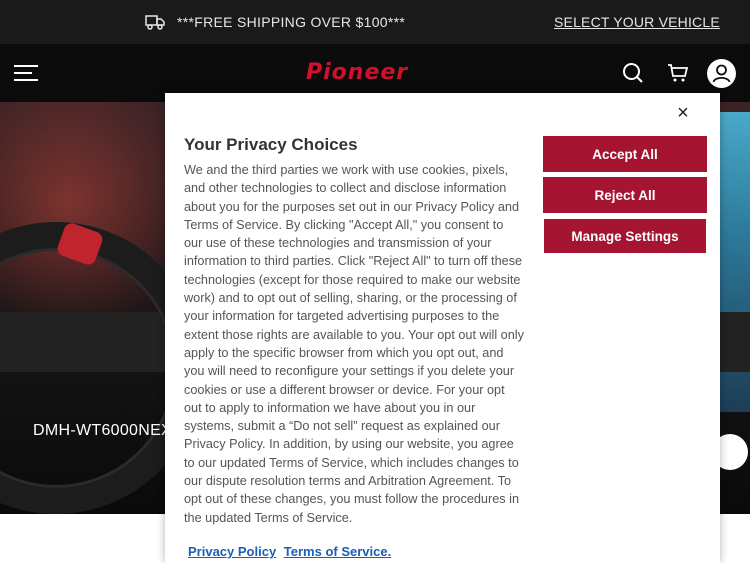 Image resolution: width=750 pixels, height=563 pixels. Describe the element at coordinates (625, 195) in the screenshot. I see `reject-all-button: Reject All` at that location.